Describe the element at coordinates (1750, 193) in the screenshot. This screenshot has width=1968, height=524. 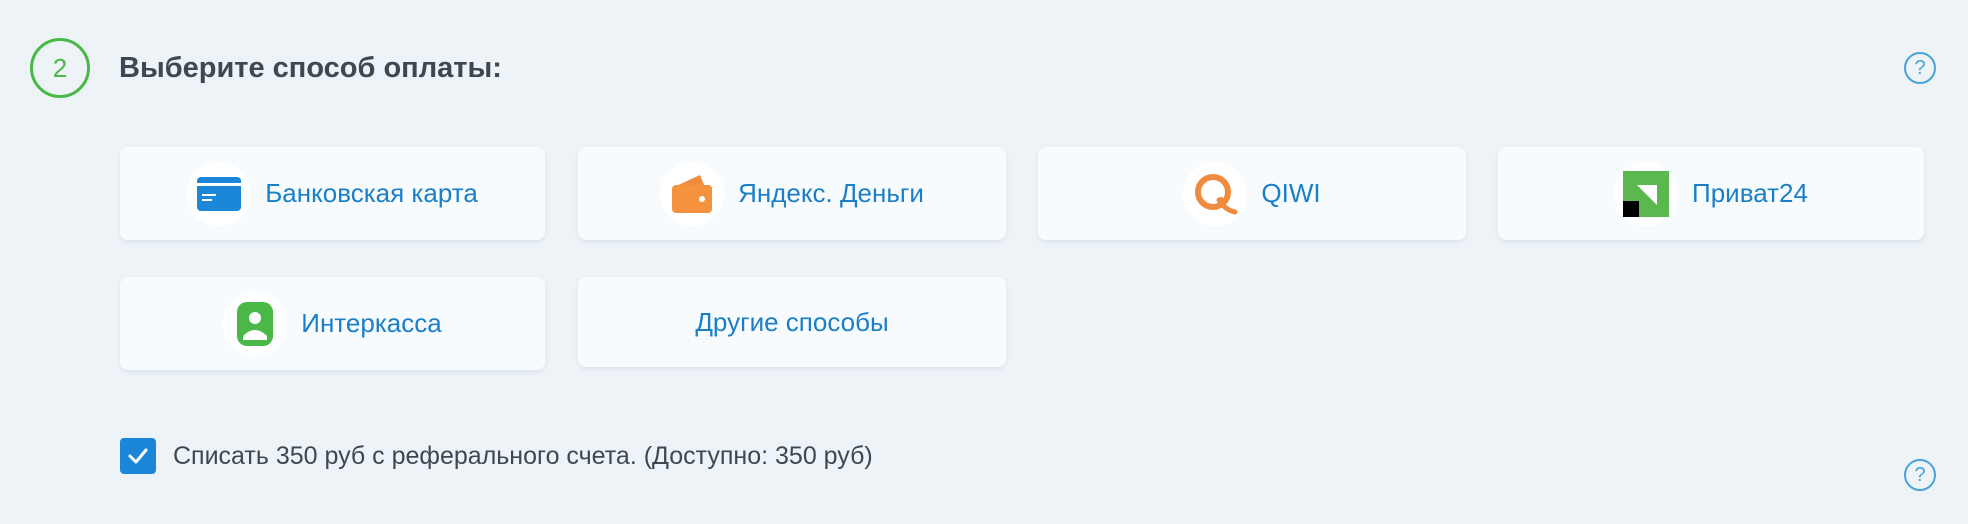
I see `payment-method-label: Приват24` at that location.